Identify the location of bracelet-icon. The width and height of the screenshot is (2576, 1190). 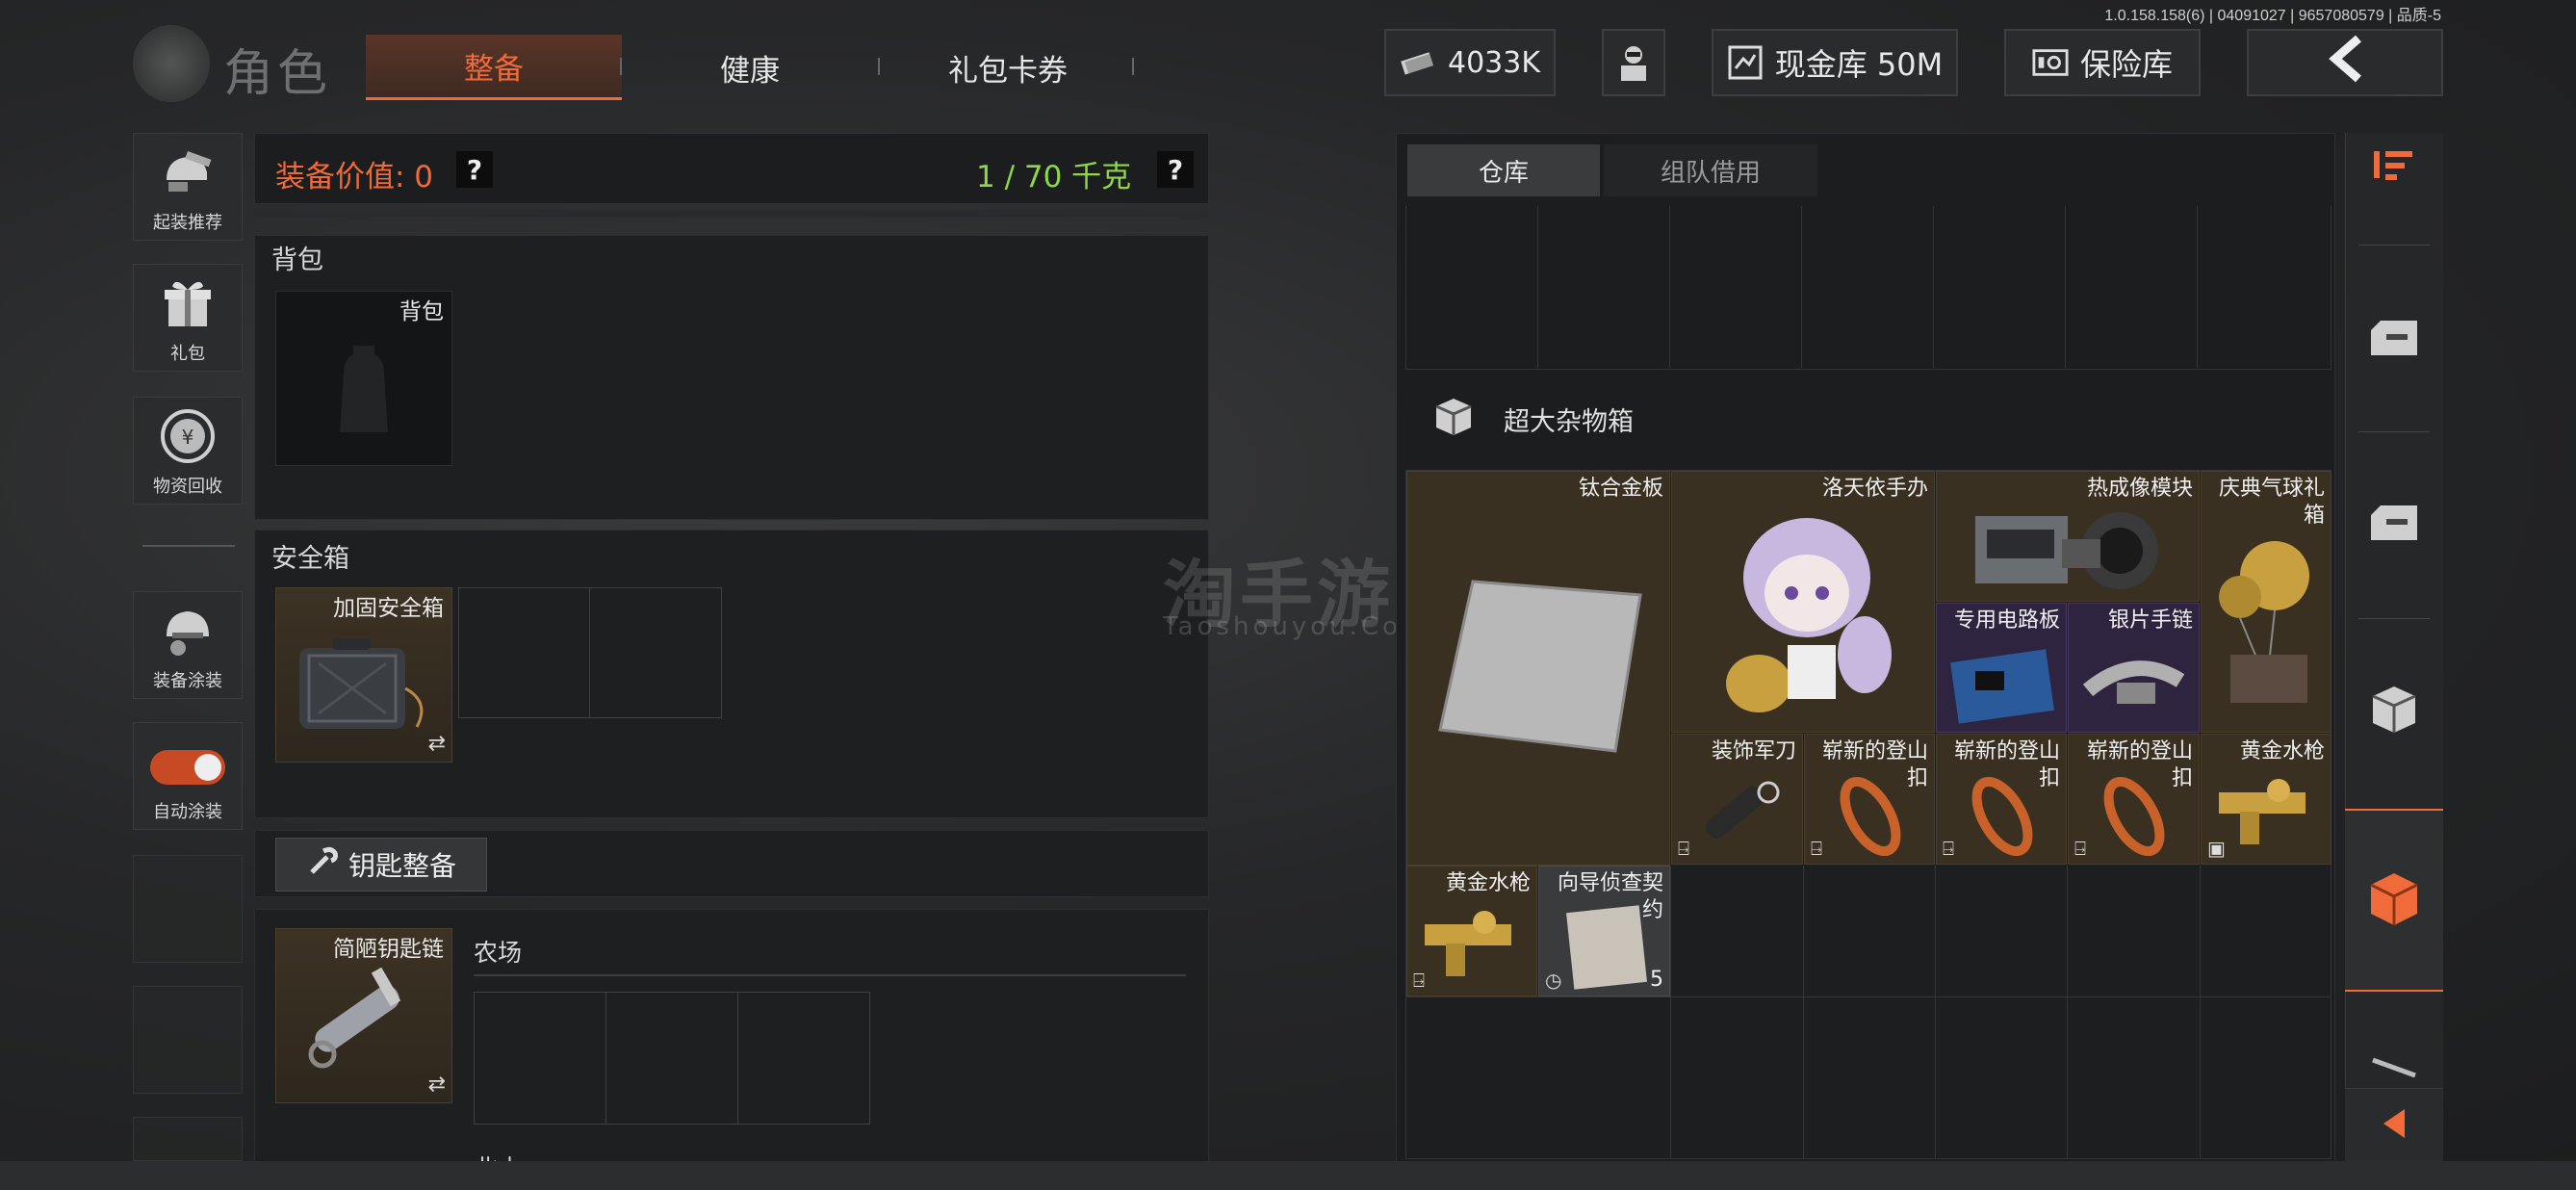
(2134, 682).